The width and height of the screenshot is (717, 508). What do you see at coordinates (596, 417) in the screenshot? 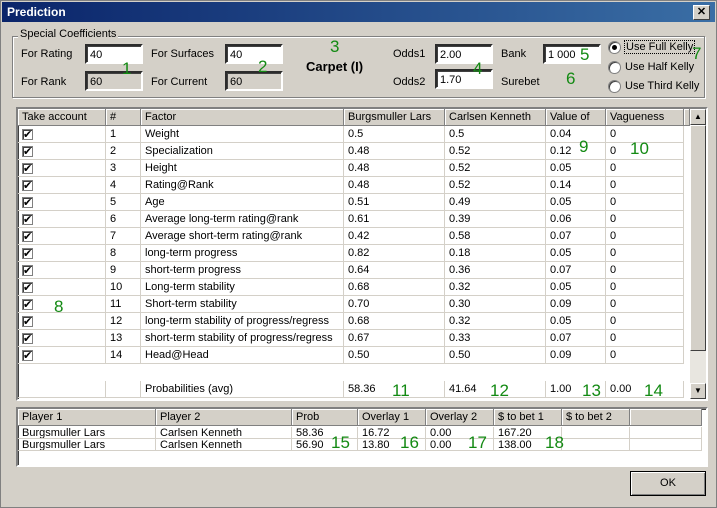
I see `bets-header-bet2: $ to bet 2` at bounding box center [596, 417].